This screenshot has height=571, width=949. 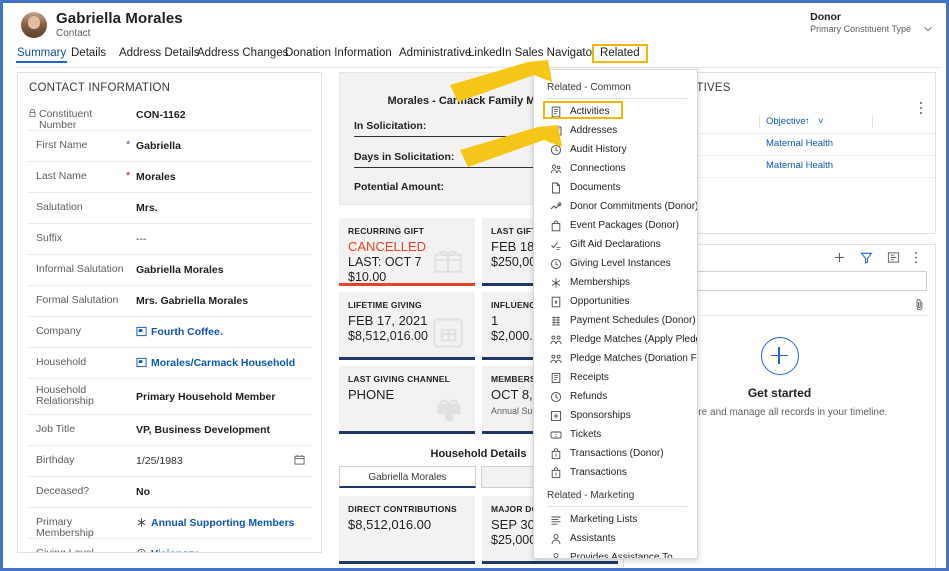 What do you see at coordinates (624, 225) in the screenshot?
I see `menu-item-label: Event Packages (Donor)` at bounding box center [624, 225].